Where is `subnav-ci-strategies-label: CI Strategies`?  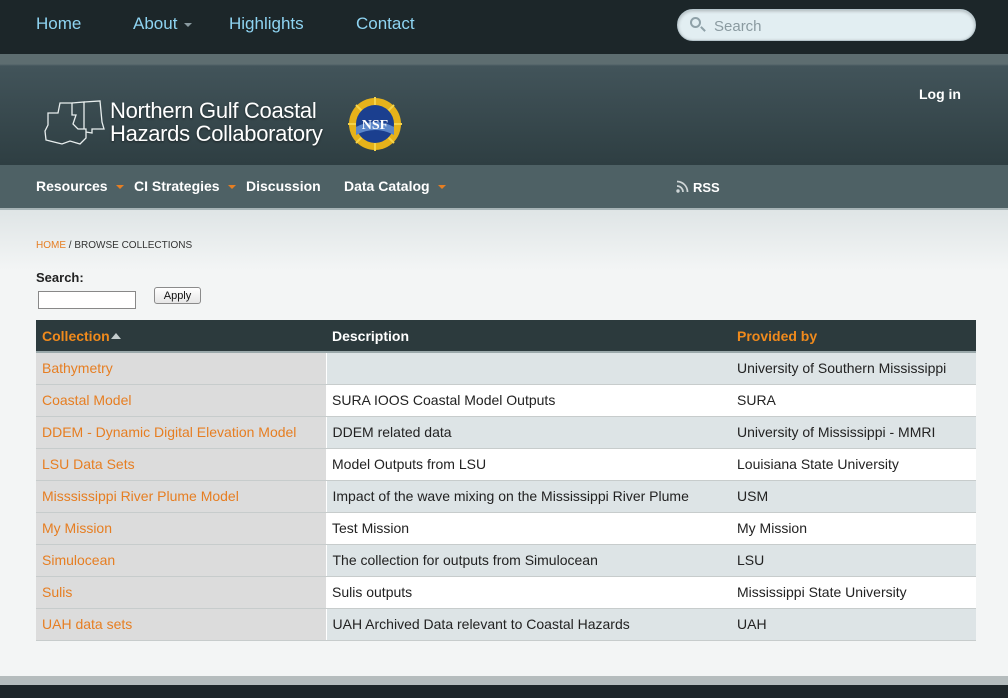
subnav-ci-strategies-label: CI Strategies is located at coordinates (177, 186).